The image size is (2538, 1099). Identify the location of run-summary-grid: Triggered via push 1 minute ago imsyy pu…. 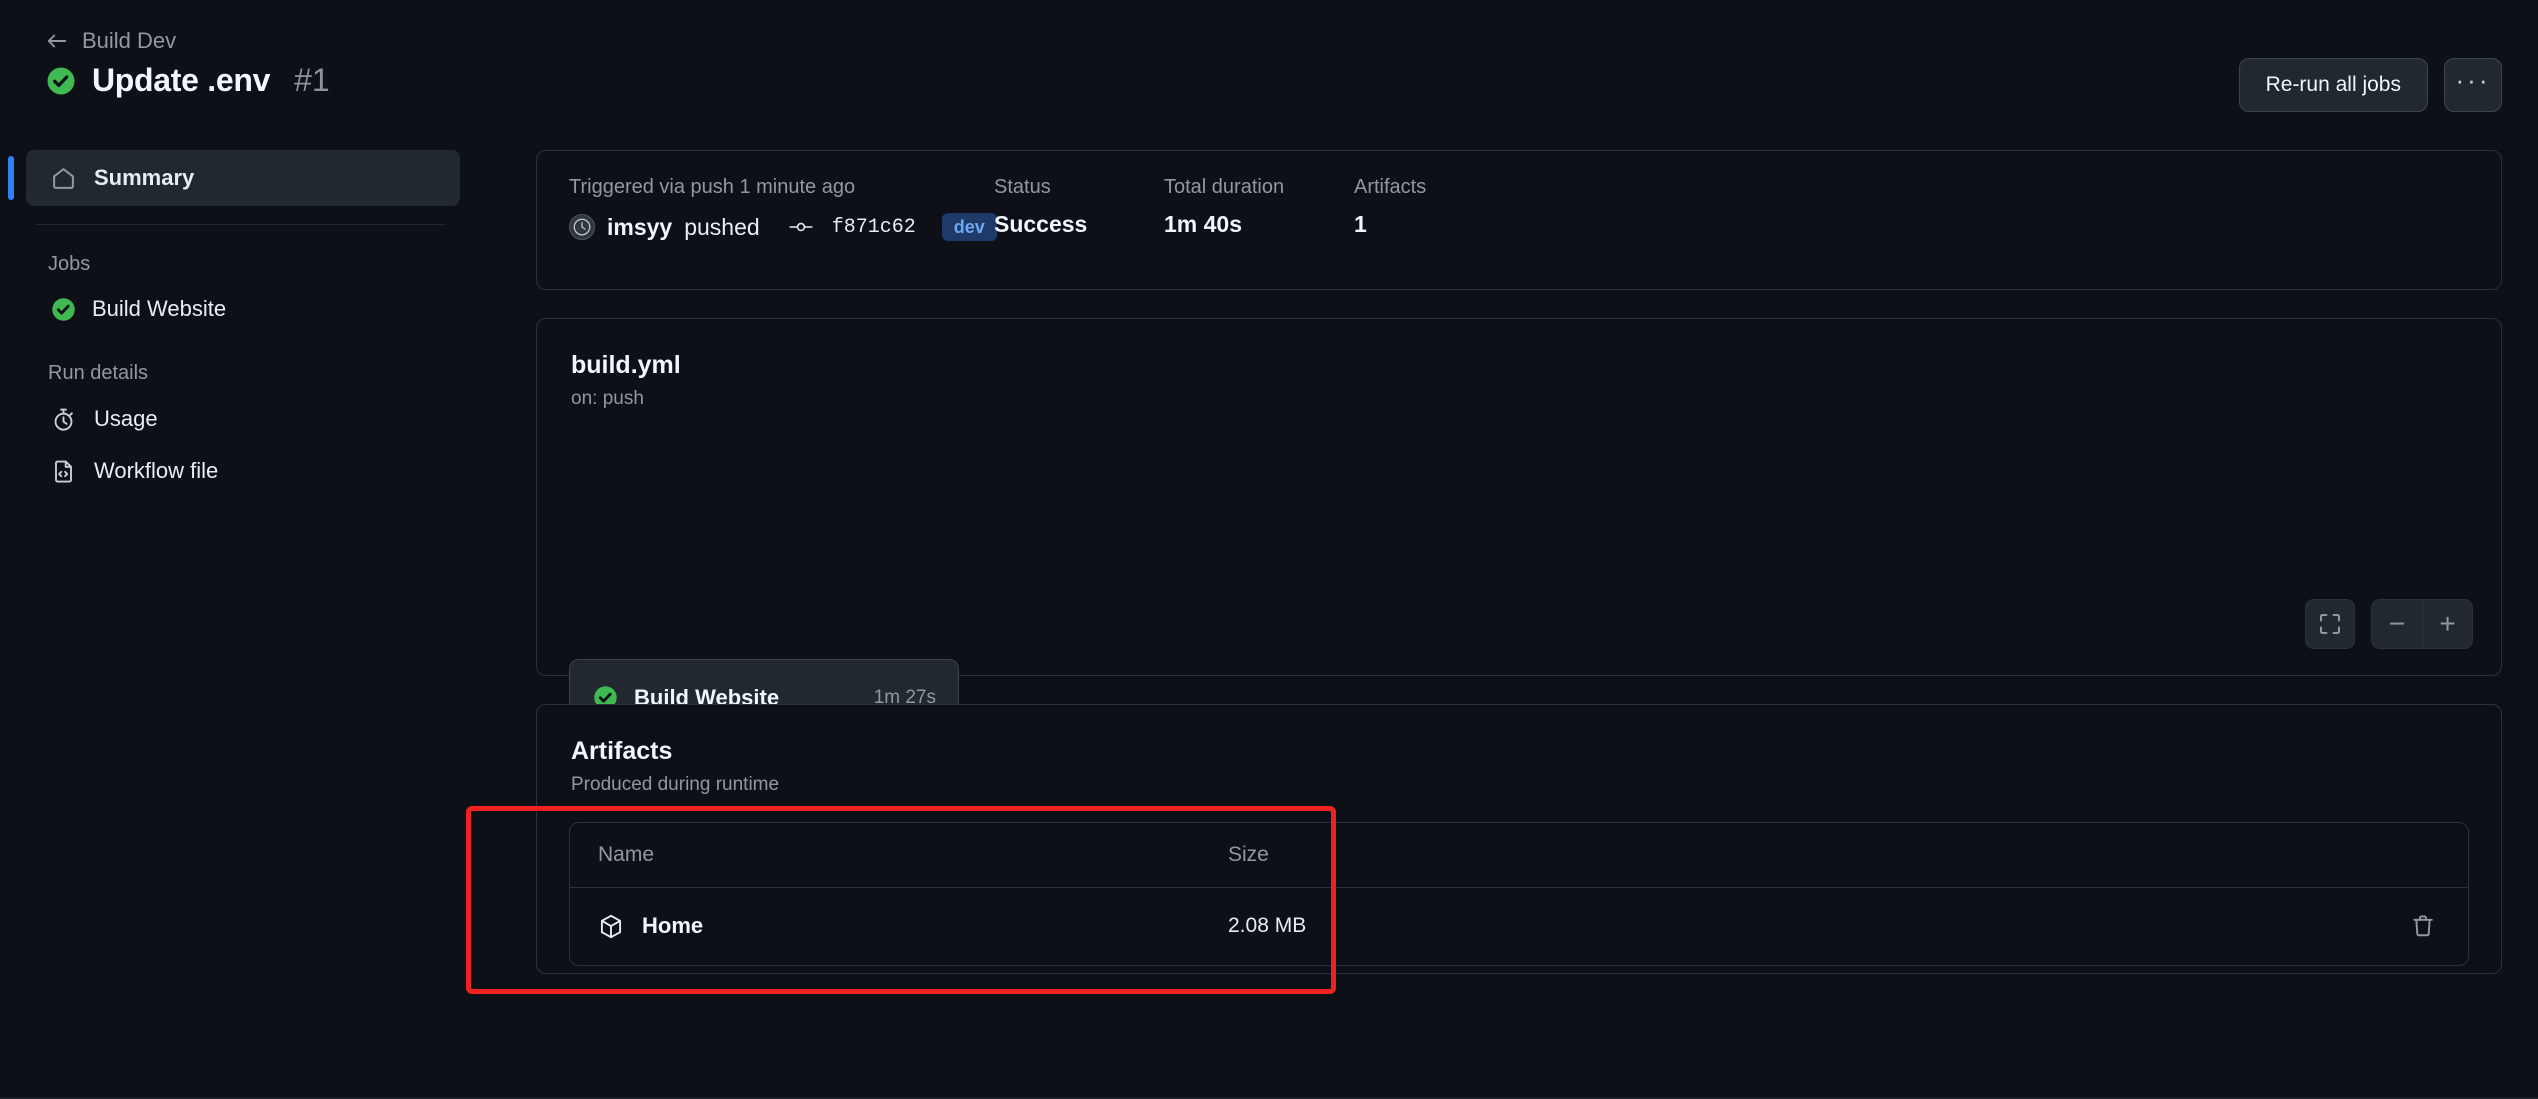
(1519, 196).